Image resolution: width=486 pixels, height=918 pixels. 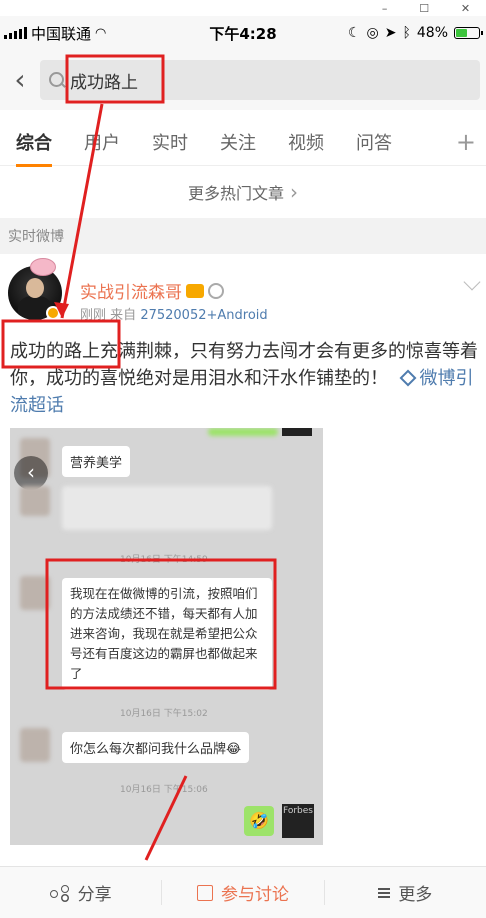 What do you see at coordinates (94, 895) in the screenshot?
I see `share-label: 分享` at bounding box center [94, 895].